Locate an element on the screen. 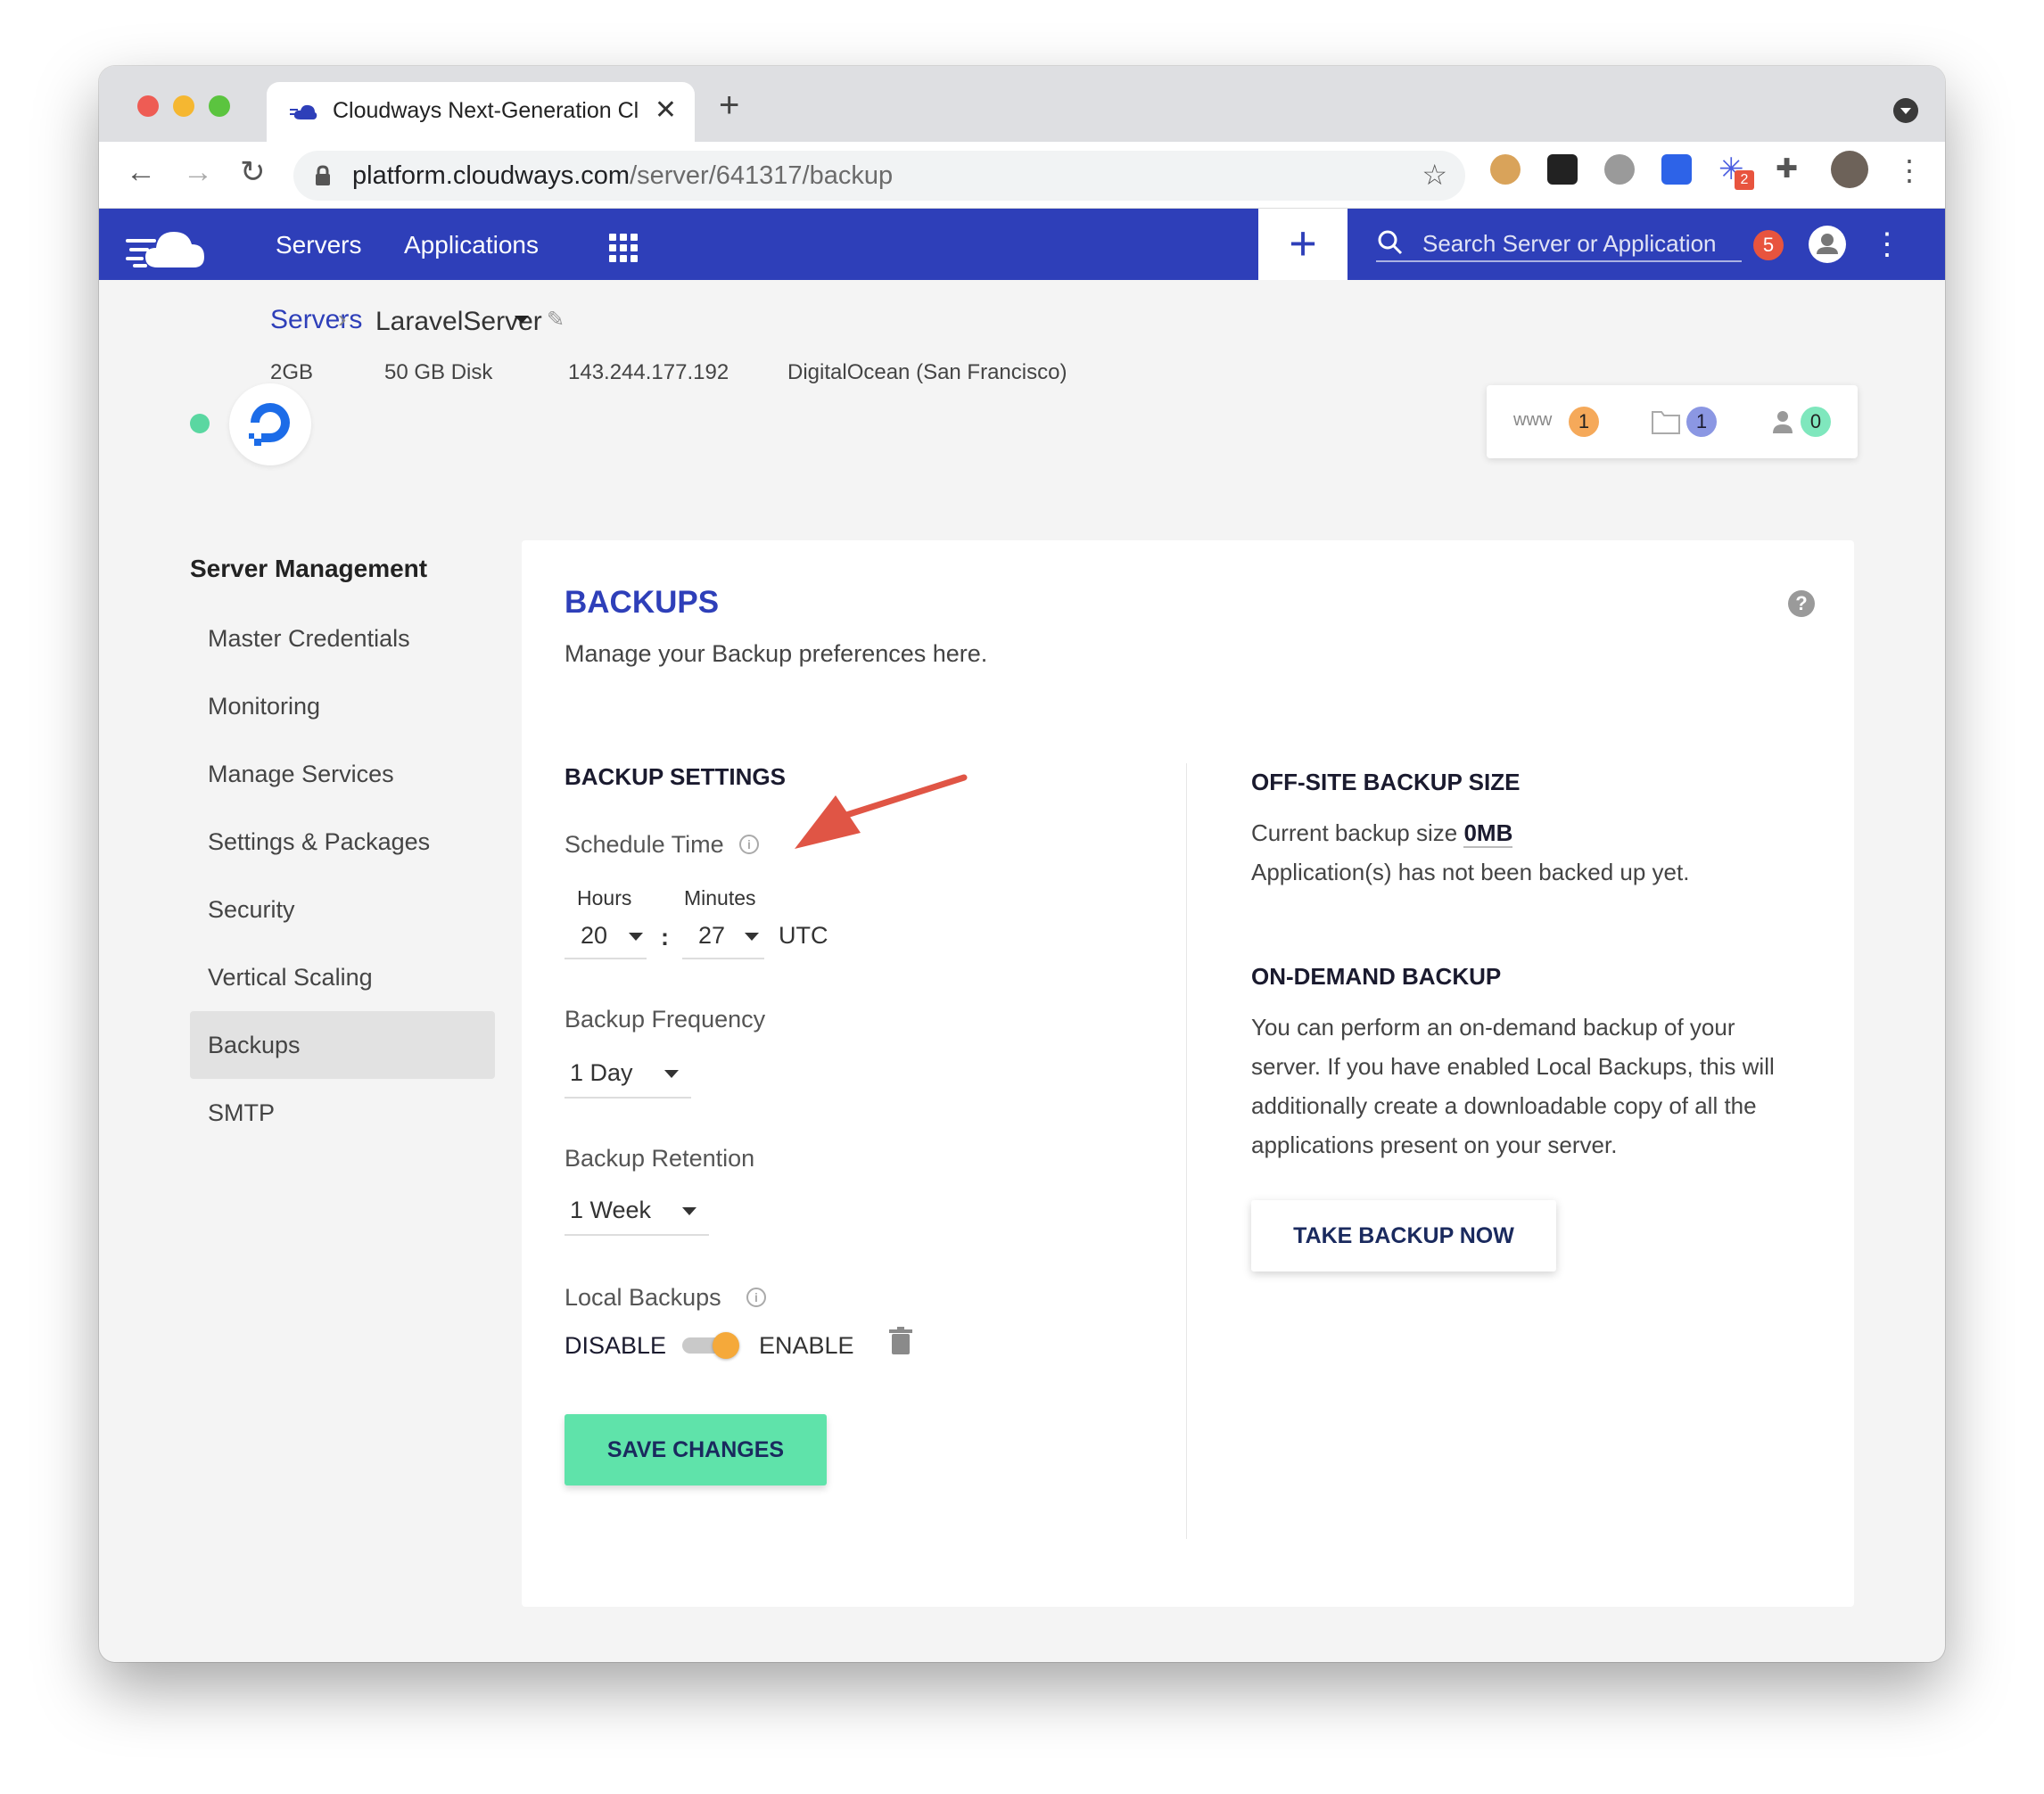 This screenshot has width=2044, height=1794. cloudways-logo-icon is located at coordinates (166, 246).